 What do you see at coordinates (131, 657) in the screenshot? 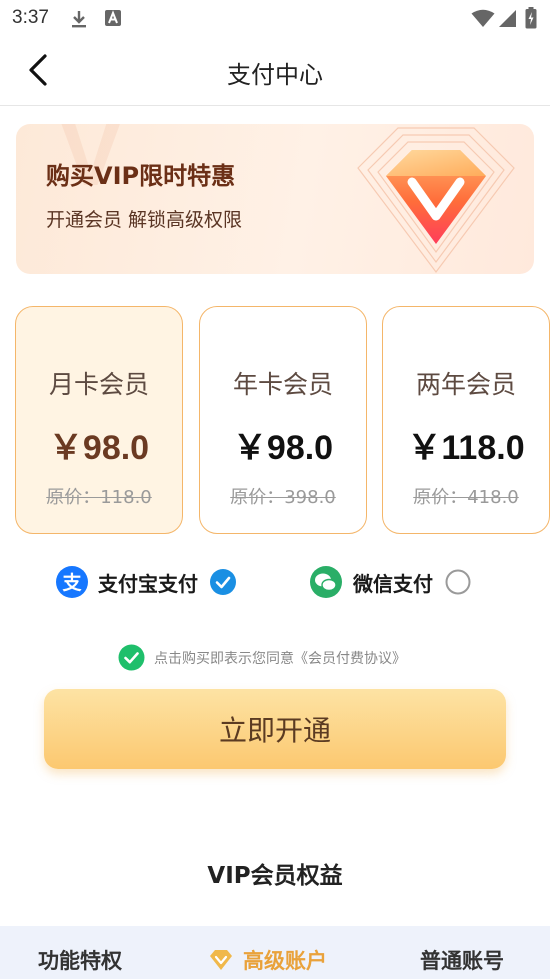
I see `agree-check-icon` at bounding box center [131, 657].